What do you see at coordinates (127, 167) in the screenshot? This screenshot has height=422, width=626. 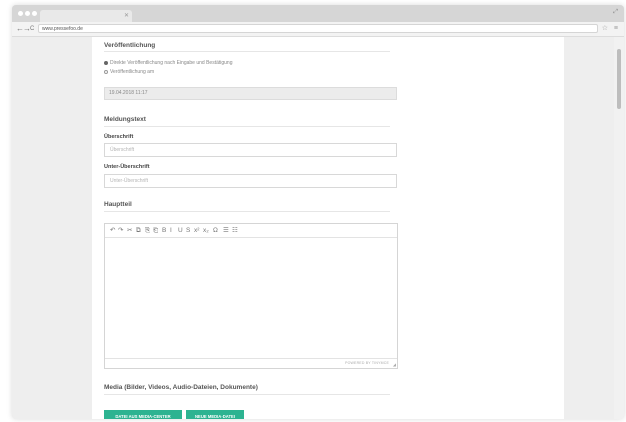 I see `subheading-label: Unter-Überschrift` at bounding box center [127, 167].